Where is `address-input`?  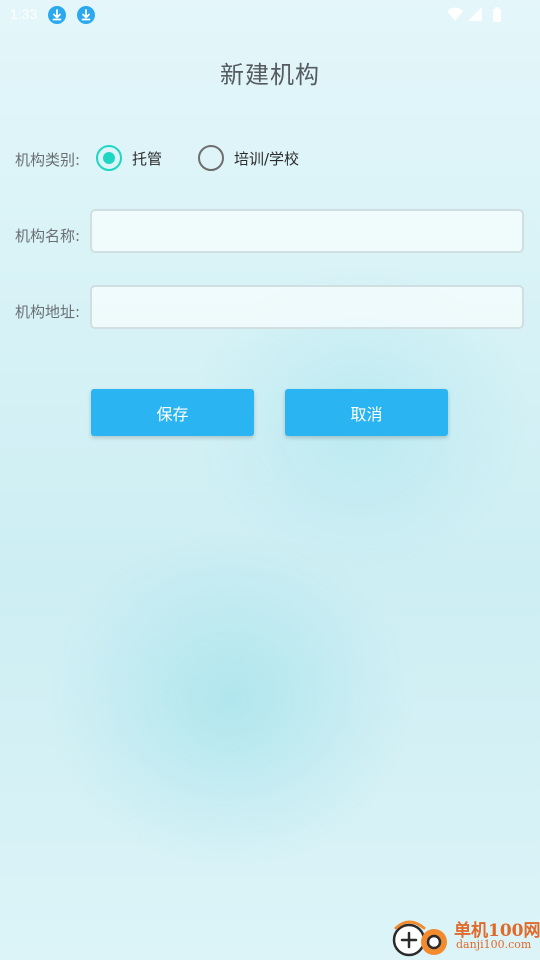 address-input is located at coordinates (307, 307).